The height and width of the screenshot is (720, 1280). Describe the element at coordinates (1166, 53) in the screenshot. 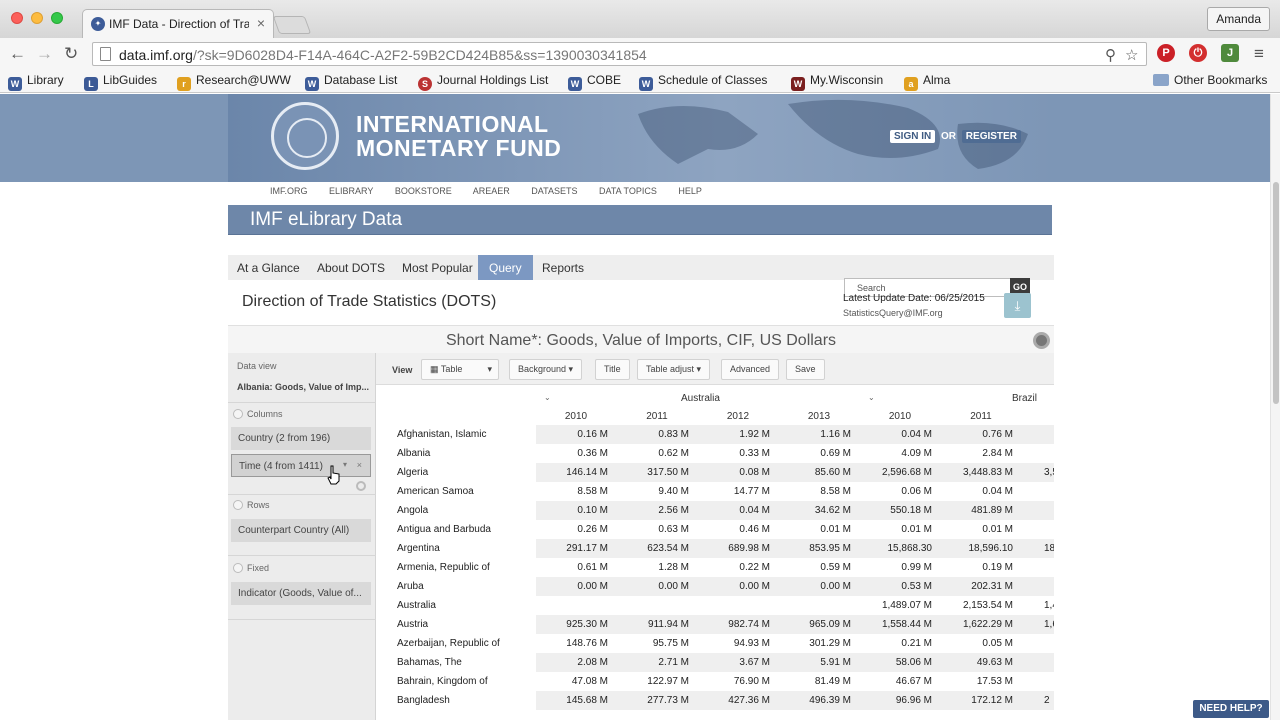

I see `pinterest-icon: P` at that location.